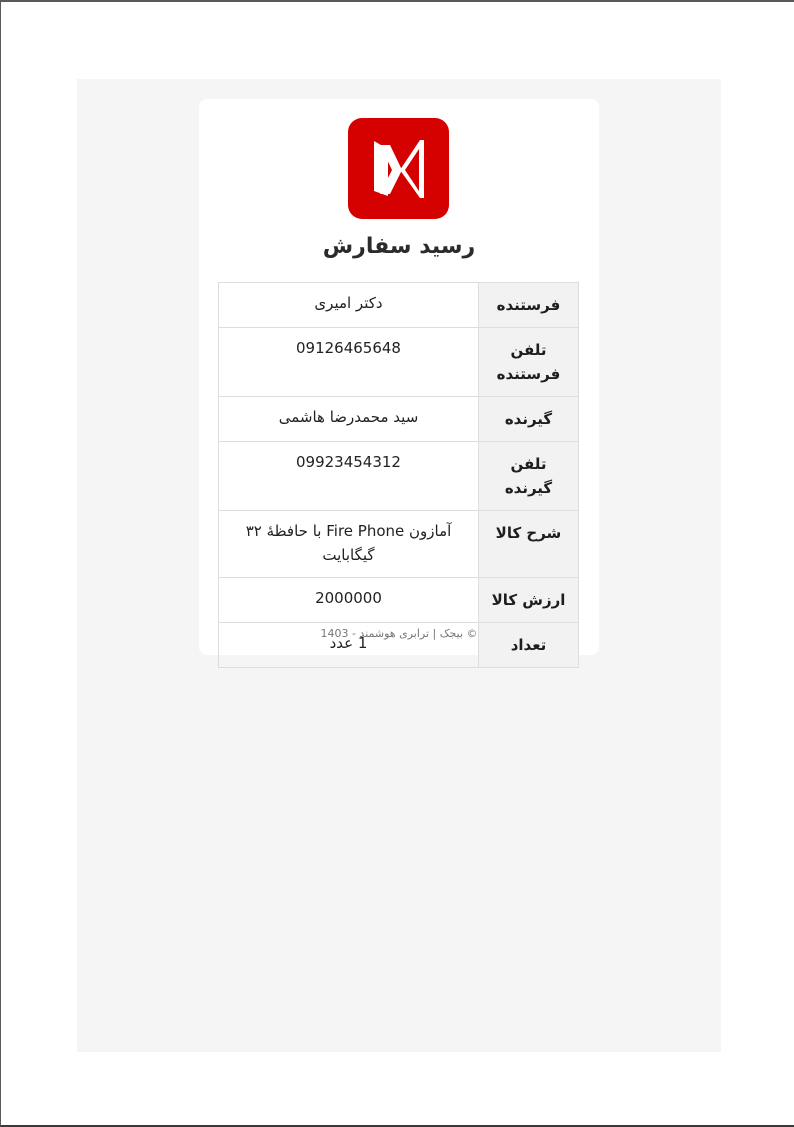 This screenshot has width=794, height=1127. Describe the element at coordinates (528, 600) in the screenshot. I see `item-value-label: ارزش کالا` at that location.